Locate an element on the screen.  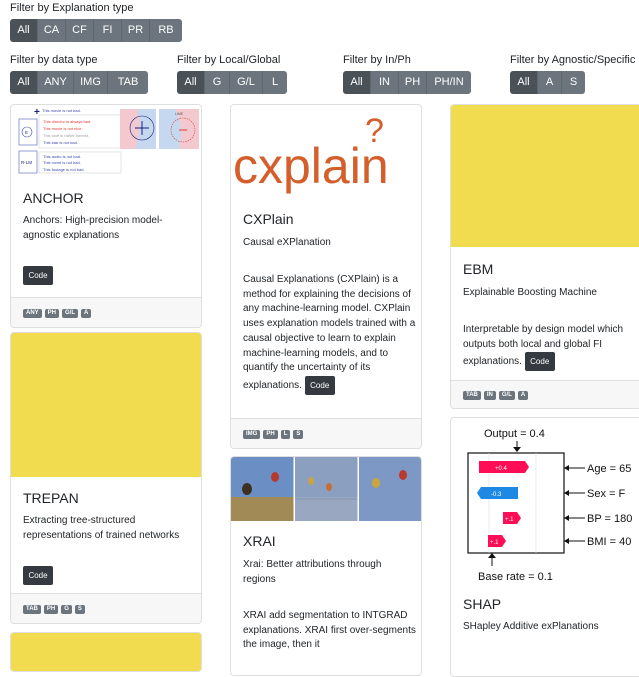
svg-text: -0.3 is located at coordinates (496, 495).